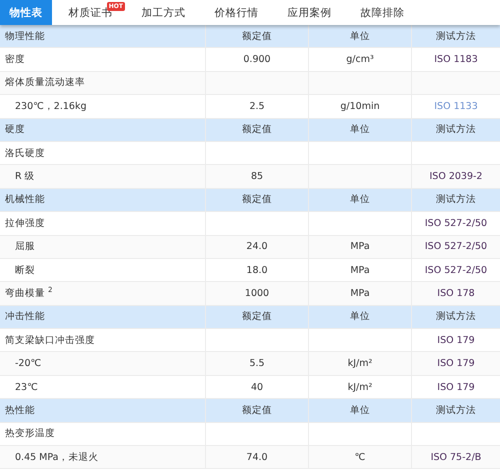 The width and height of the screenshot is (500, 471). What do you see at coordinates (25, 317) in the screenshot?
I see `column-header: 冲击性能` at bounding box center [25, 317].